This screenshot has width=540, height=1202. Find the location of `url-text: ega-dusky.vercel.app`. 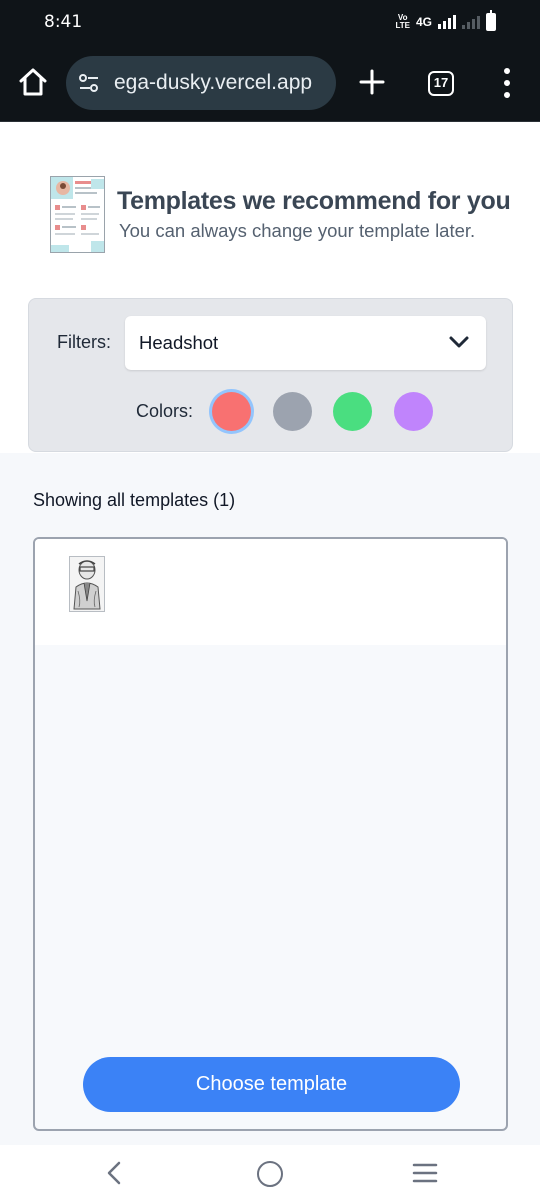

url-text: ega-dusky.vercel.app is located at coordinates (221, 83).